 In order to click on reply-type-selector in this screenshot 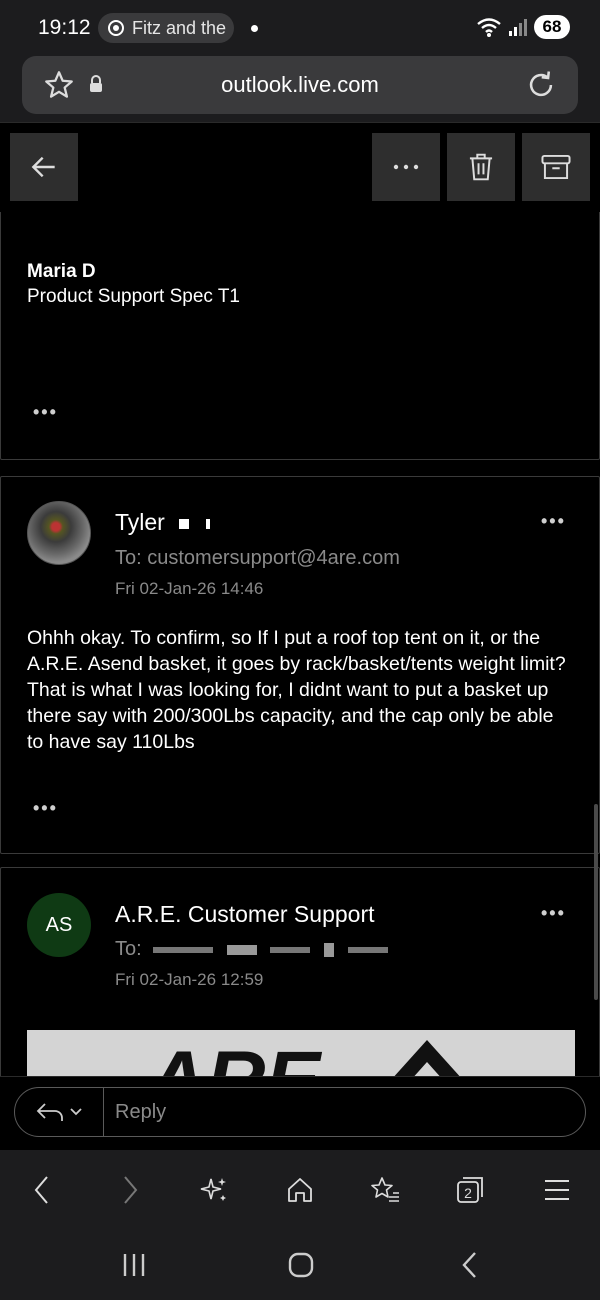, I will do `click(59, 1112)`.